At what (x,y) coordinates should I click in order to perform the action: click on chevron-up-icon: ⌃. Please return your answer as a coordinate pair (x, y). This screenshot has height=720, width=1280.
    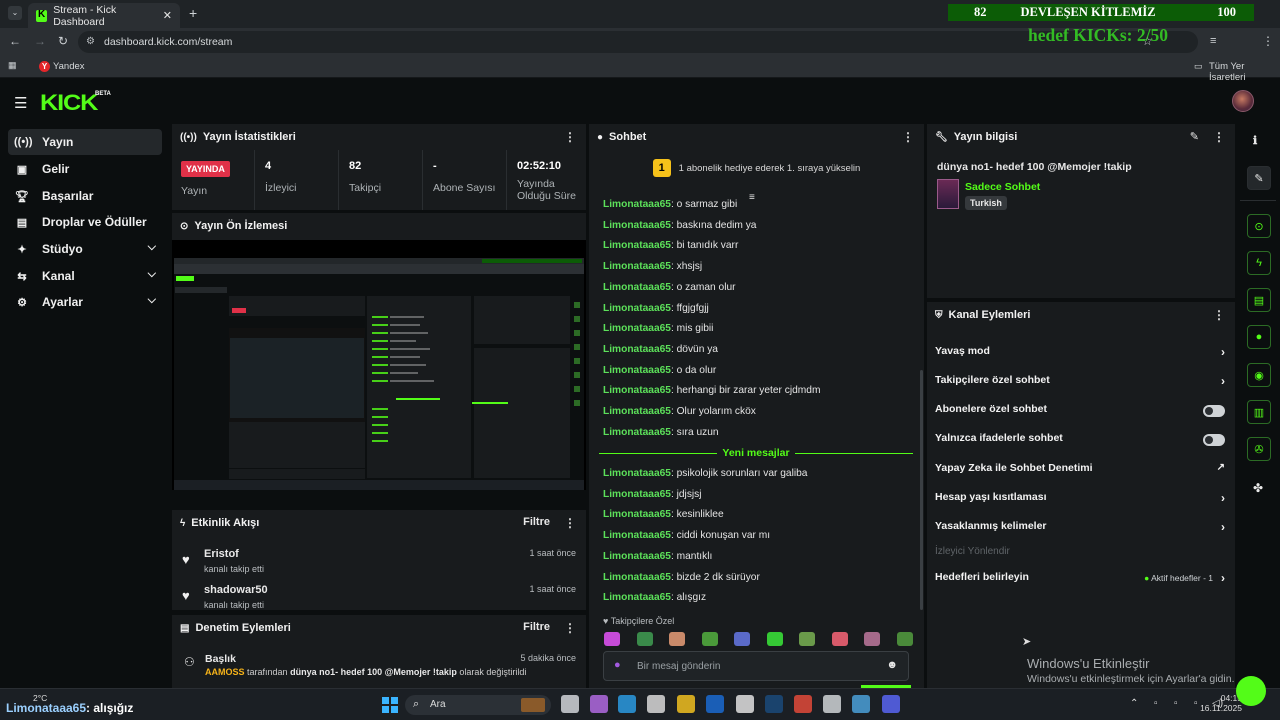
    Looking at the image, I should click on (1134, 703).